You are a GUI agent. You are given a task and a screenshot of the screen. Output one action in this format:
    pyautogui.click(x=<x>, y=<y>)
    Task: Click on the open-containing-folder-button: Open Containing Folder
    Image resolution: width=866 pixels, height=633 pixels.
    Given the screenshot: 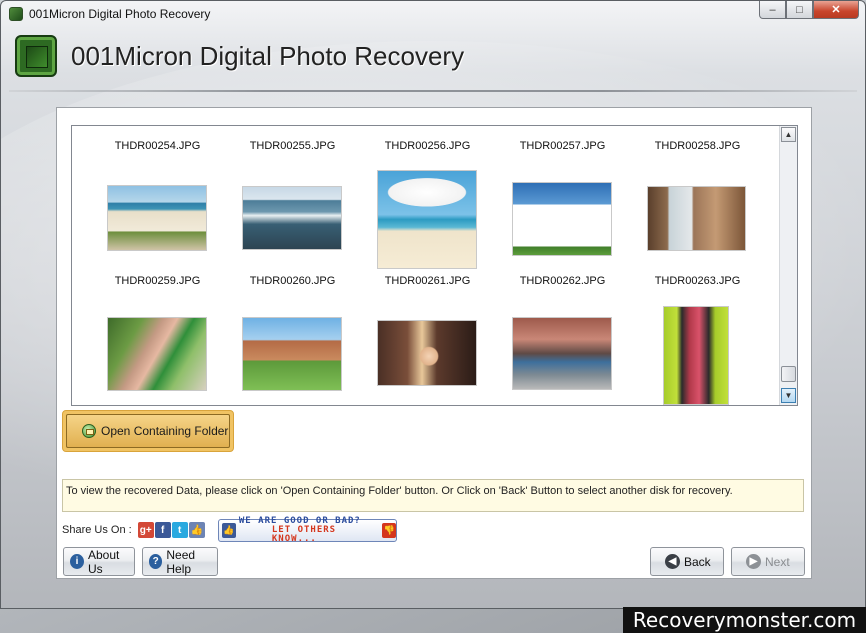 What is the action you would take?
    pyautogui.click(x=148, y=431)
    